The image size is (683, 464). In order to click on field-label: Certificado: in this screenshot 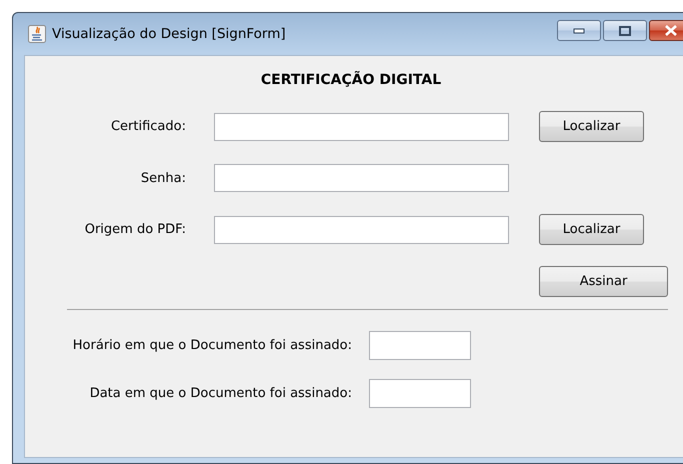, I will do `click(148, 126)`.